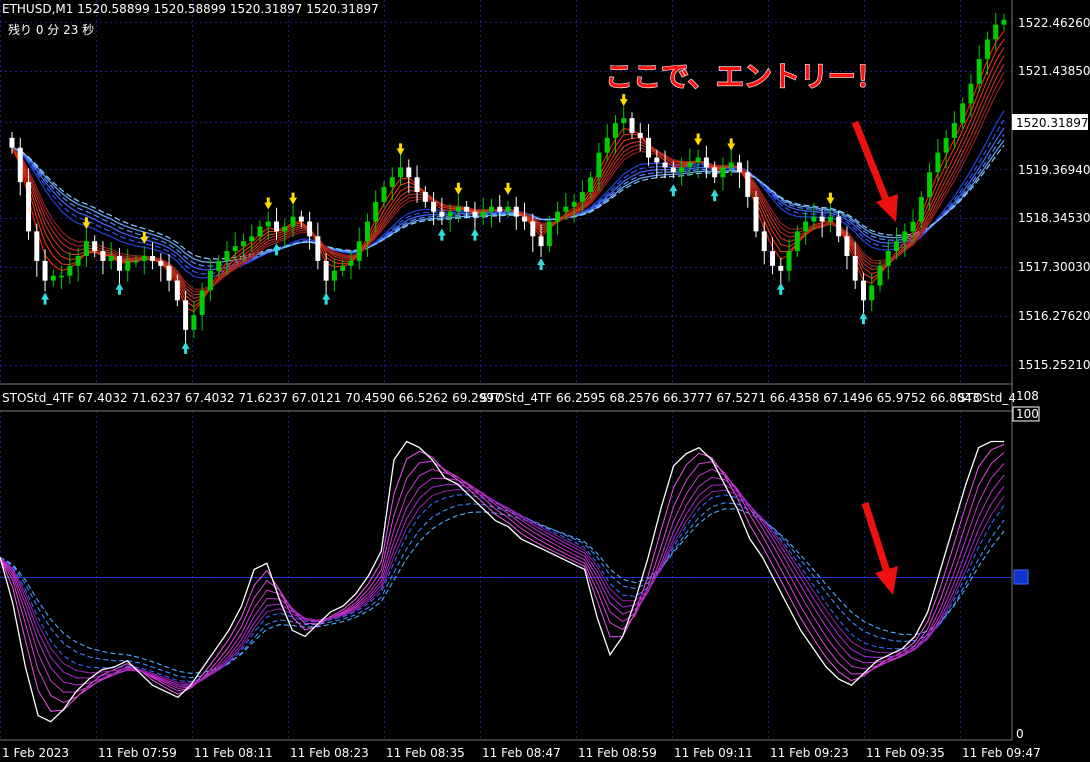 The image size is (1090, 762). What do you see at coordinates (1027, 414) in the screenshot?
I see `sub-scale-100: 100` at bounding box center [1027, 414].